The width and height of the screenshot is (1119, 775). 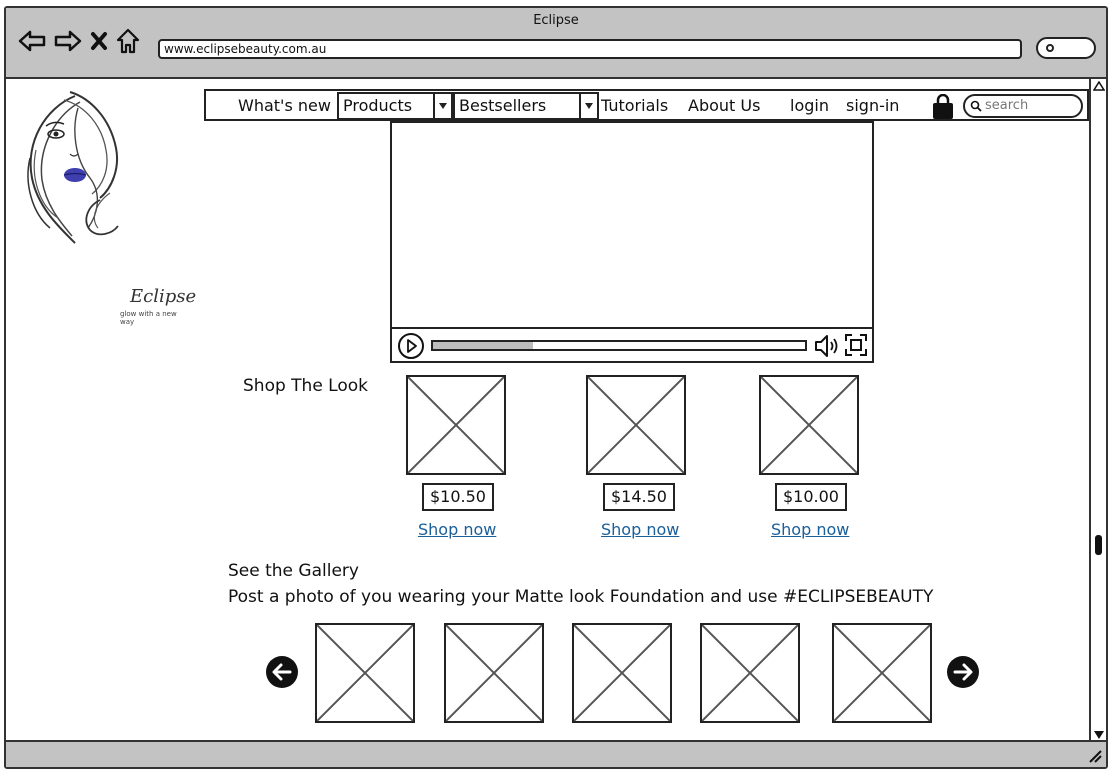 I want to click on gallery-next-button, so click(x=963, y=672).